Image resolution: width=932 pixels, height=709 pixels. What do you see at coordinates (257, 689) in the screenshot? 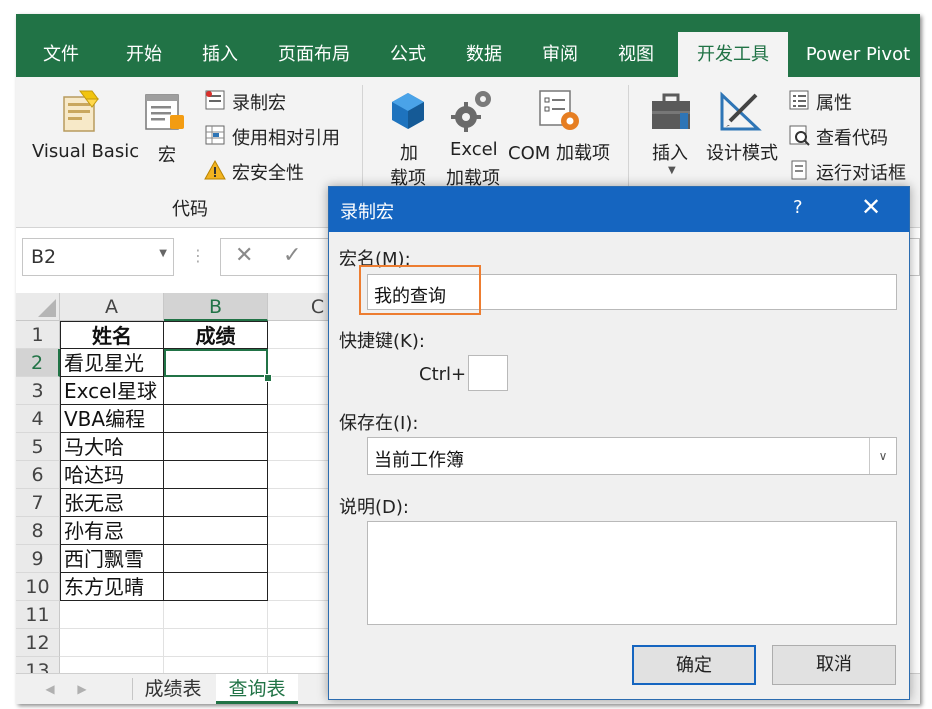
I see `sheet-tab-query: 查询表` at bounding box center [257, 689].